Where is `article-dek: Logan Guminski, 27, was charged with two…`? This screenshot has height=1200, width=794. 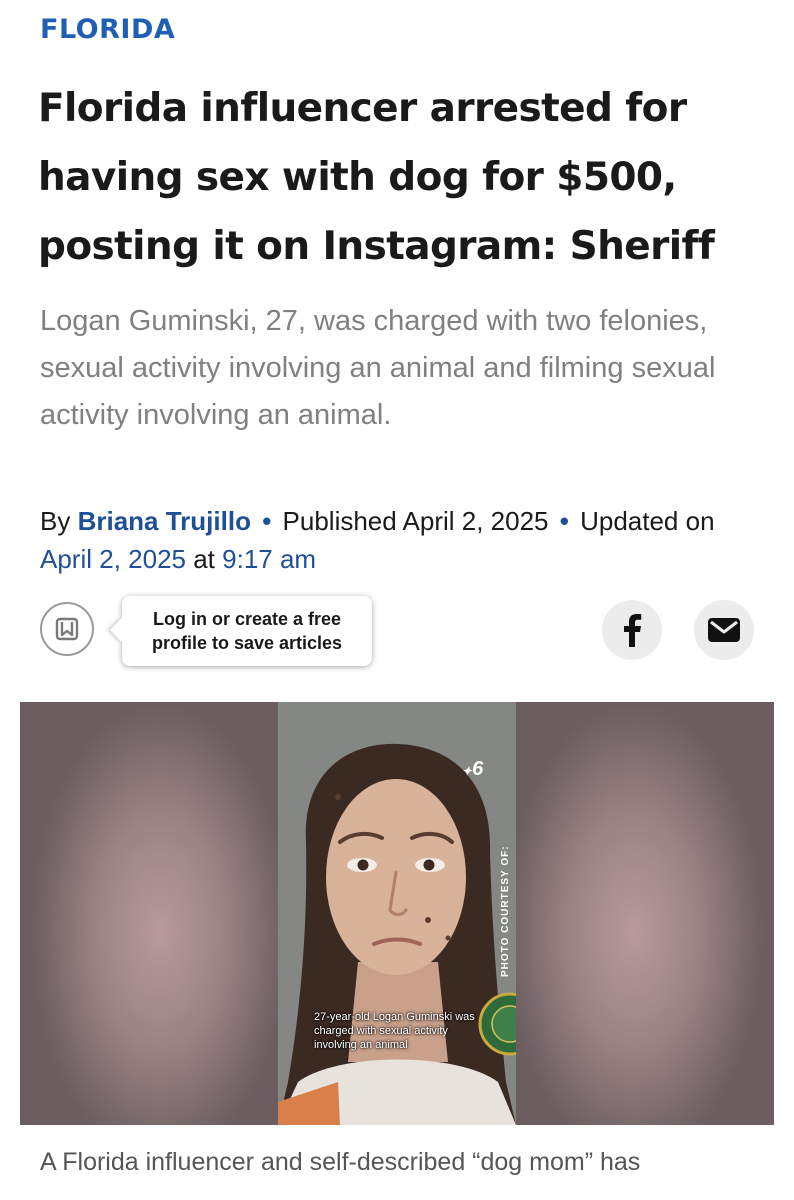
article-dek: Logan Guminski, 27, was charged with two… is located at coordinates (378, 368).